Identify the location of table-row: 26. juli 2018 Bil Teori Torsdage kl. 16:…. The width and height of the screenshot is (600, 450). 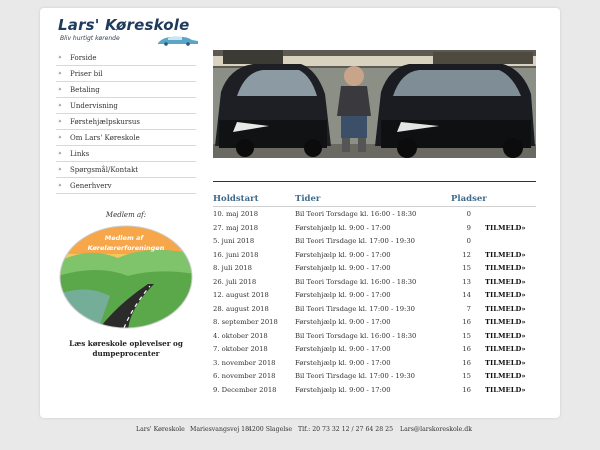
(374, 282).